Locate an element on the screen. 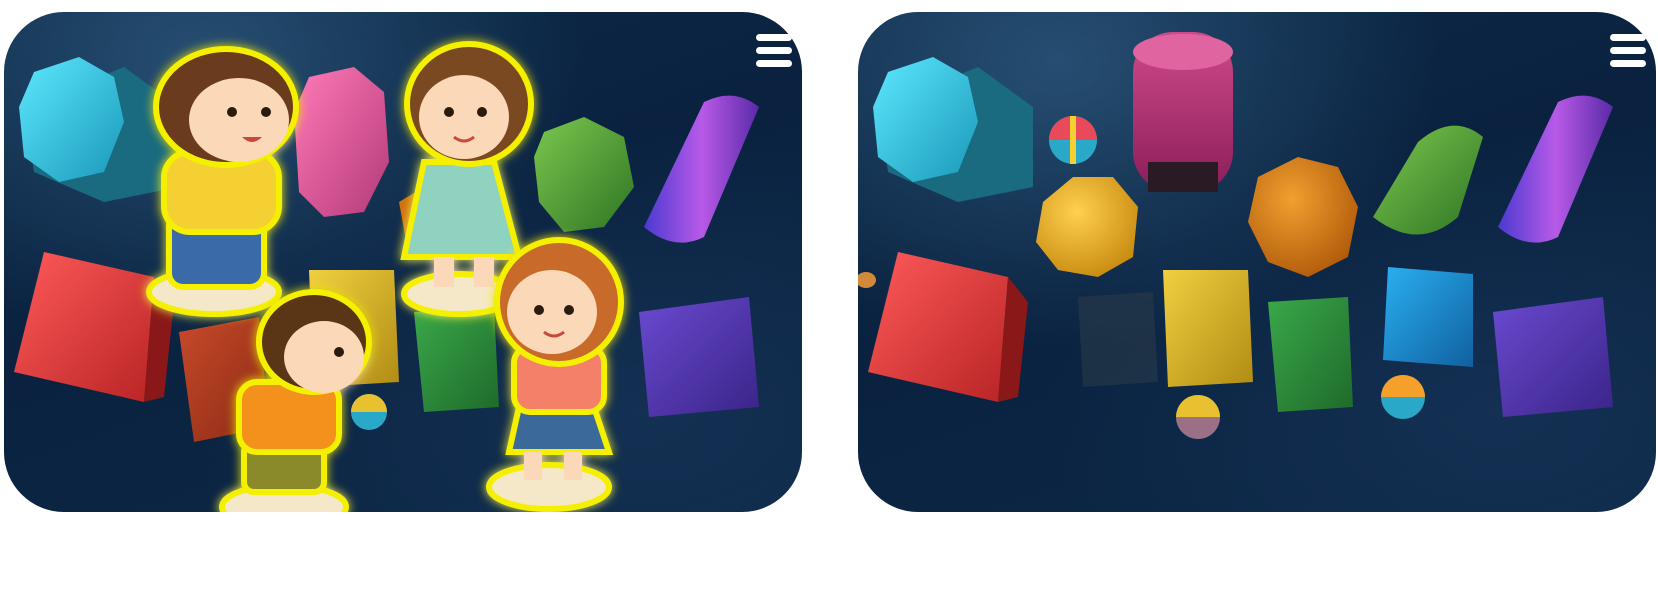  green-cylinder-toy is located at coordinates (1428, 180).